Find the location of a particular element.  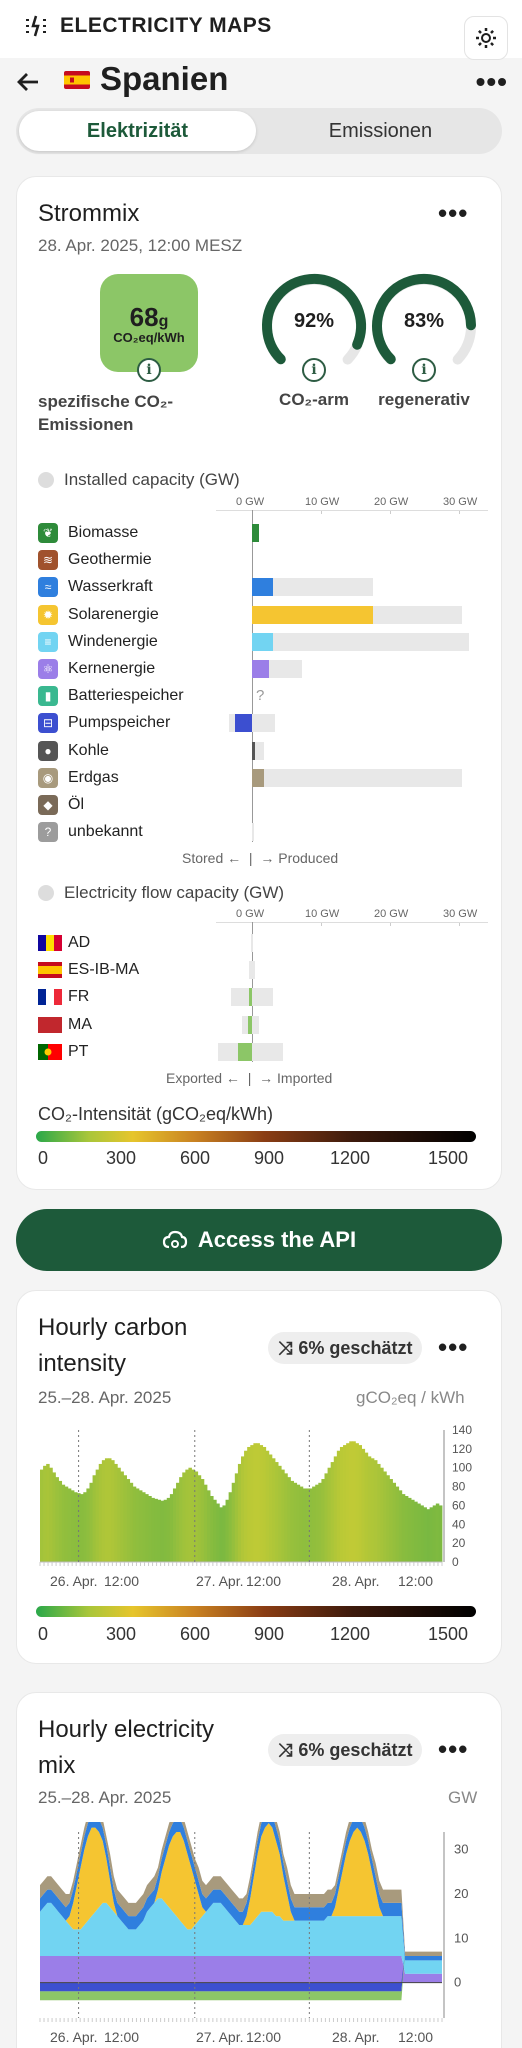

flow-capacity-toggle is located at coordinates (46, 893).